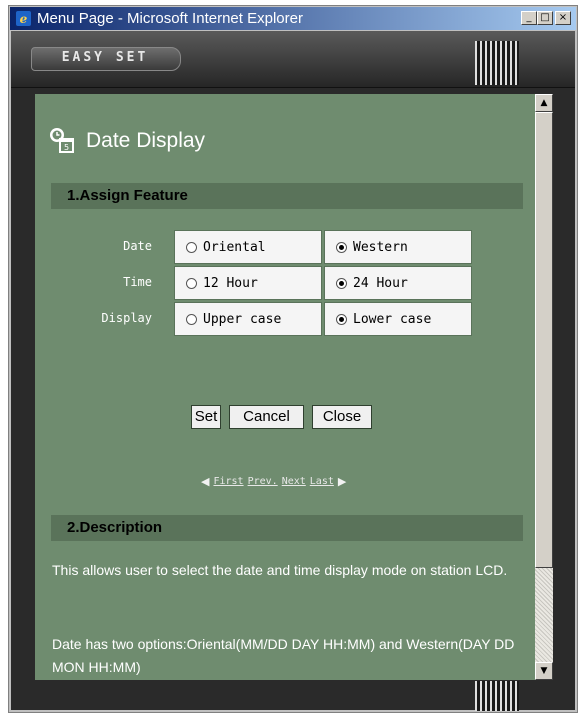 The width and height of the screenshot is (579, 717). Describe the element at coordinates (137, 282) in the screenshot. I see `row-label-time: Time` at that location.